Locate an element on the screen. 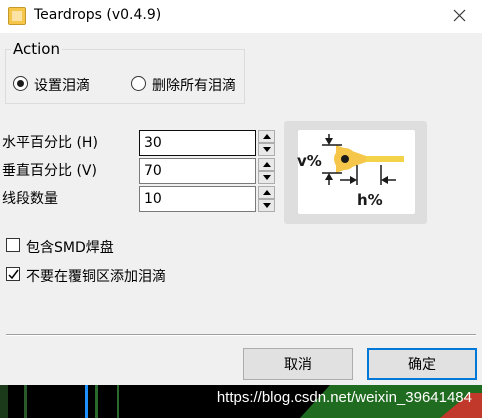 The height and width of the screenshot is (418, 482). separator is located at coordinates (241, 335).